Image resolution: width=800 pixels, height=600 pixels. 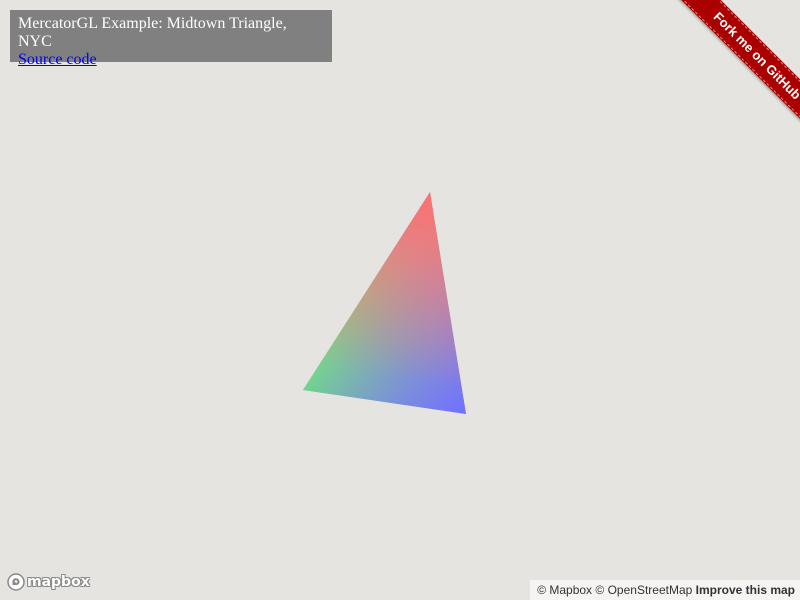 I want to click on mapbox-logo: mapbox, so click(x=50, y=582).